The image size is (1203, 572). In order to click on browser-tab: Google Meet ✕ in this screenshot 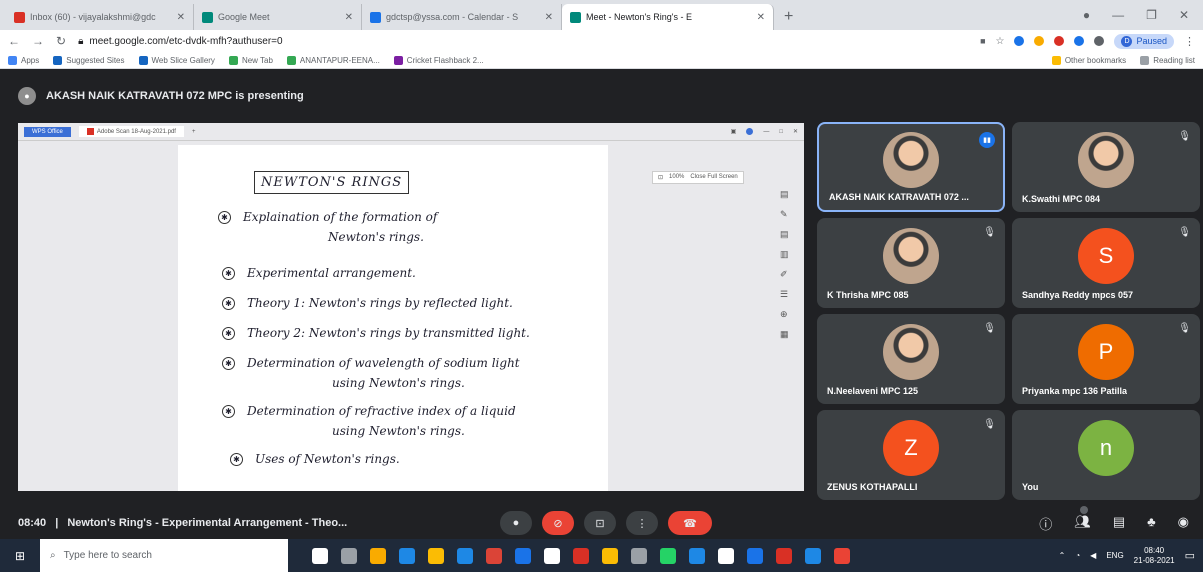, I will do `click(278, 17)`.